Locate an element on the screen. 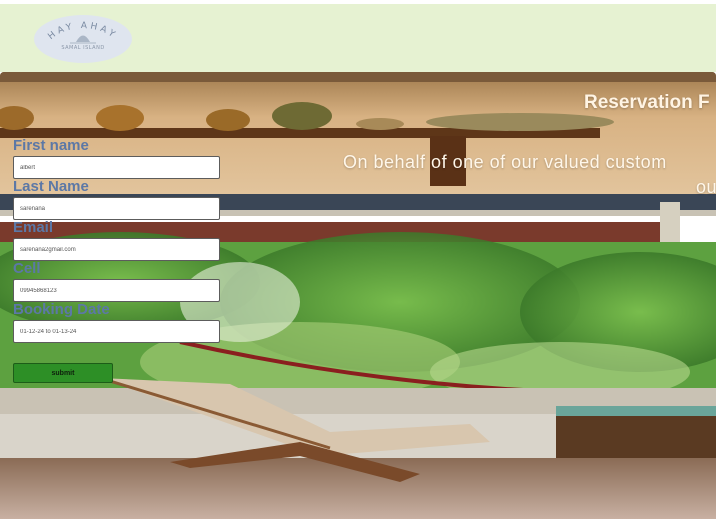 The height and width of the screenshot is (519, 716). reservation-title: Reservation F is located at coordinates (647, 102).